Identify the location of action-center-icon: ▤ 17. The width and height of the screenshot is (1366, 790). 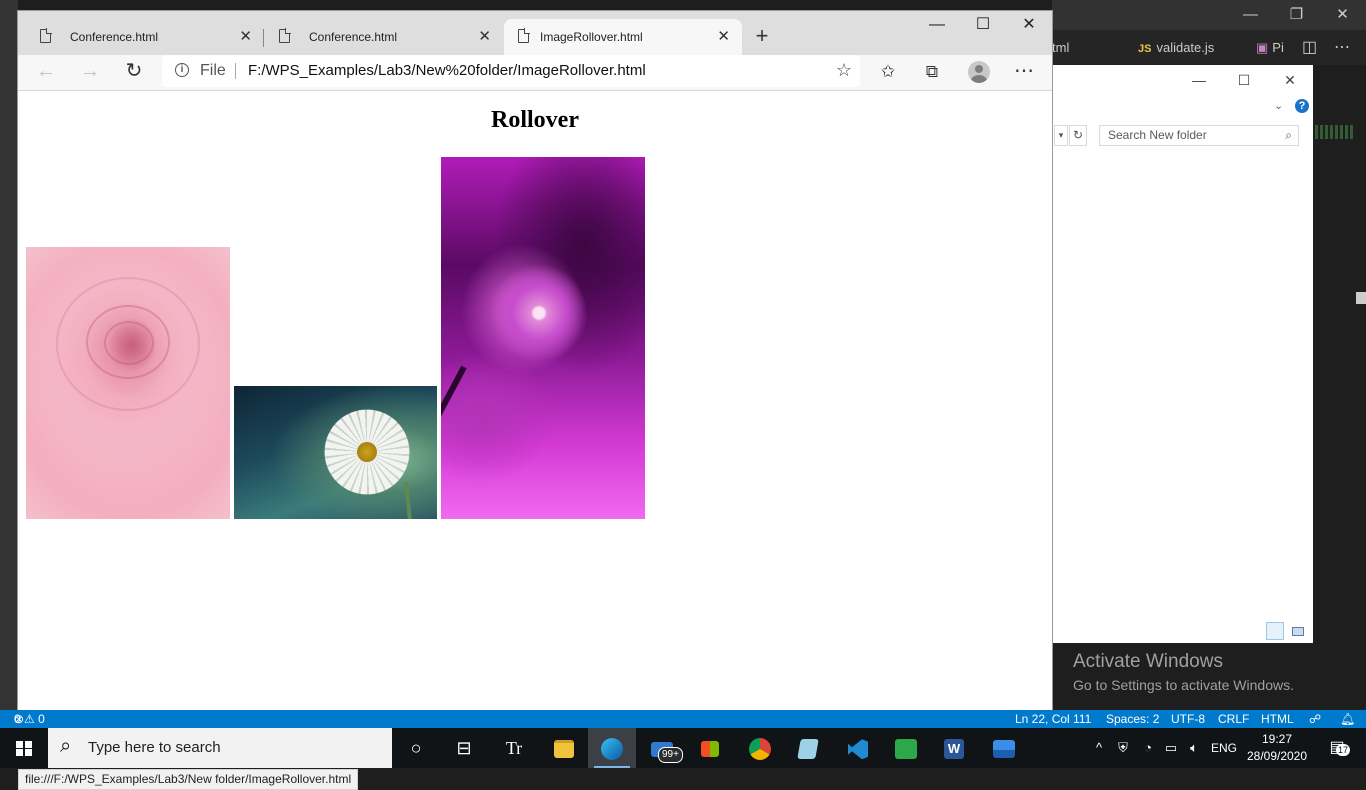
(1337, 748).